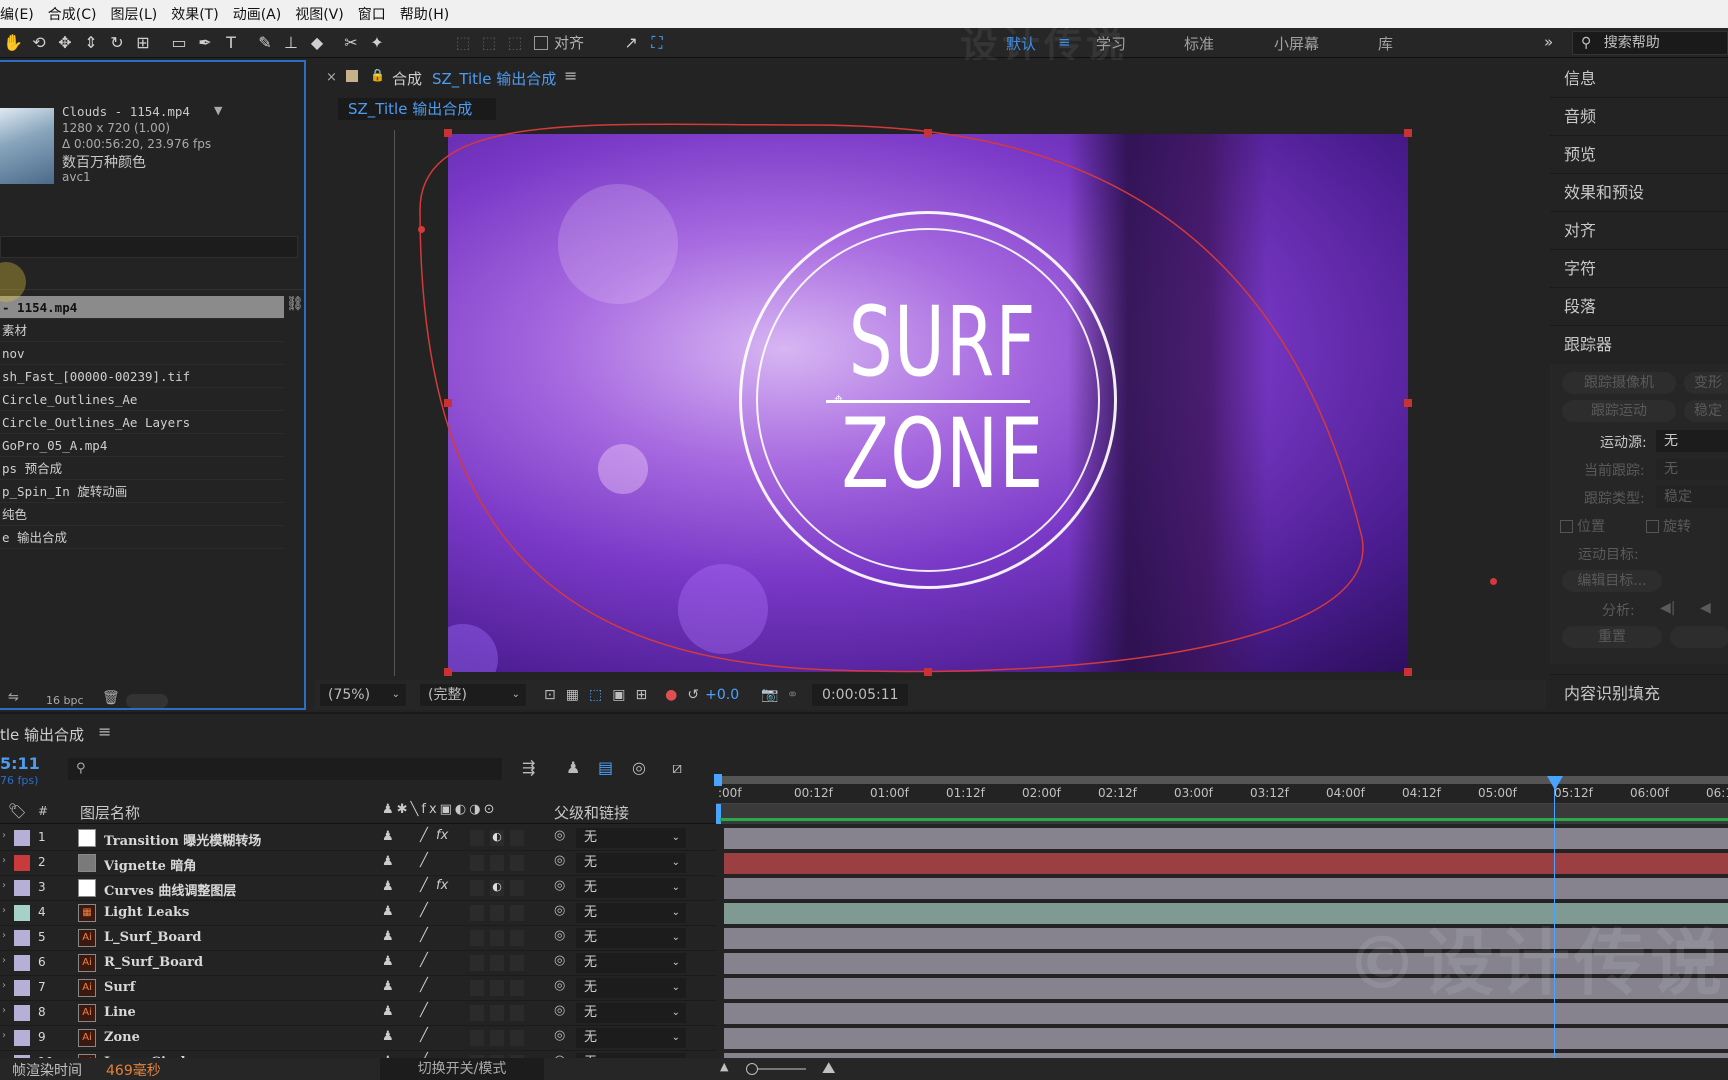 The height and width of the screenshot is (1080, 1728). What do you see at coordinates (358, 1013) in the screenshot?
I see `layer-row: › 8 Ai Line ♟ ╱ ◎ 无 ⌄` at bounding box center [358, 1013].